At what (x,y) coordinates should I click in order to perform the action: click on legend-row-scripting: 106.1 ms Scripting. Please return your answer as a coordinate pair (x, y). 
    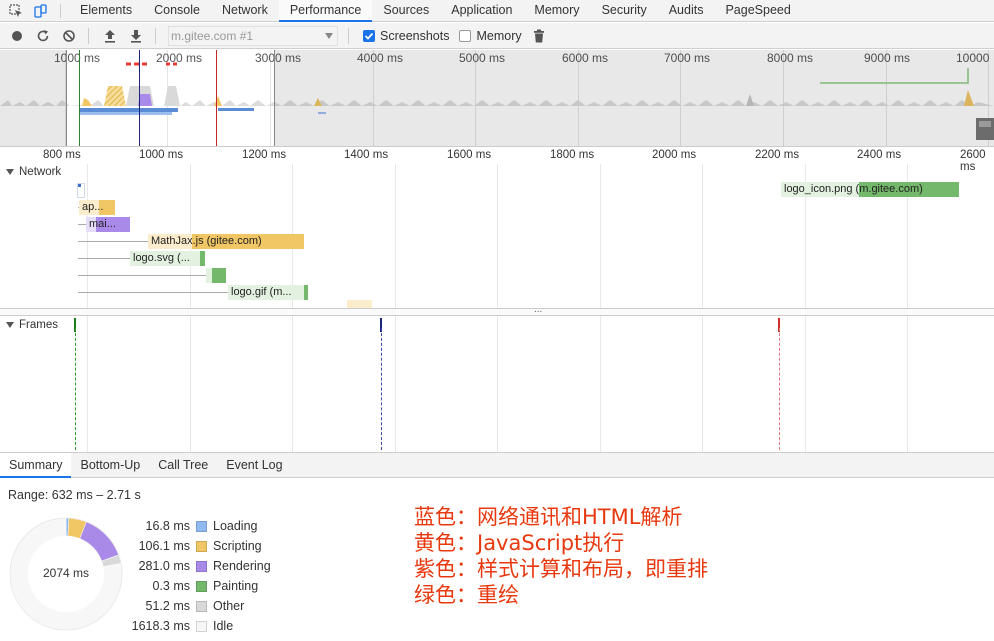
    Looking at the image, I should click on (190, 546).